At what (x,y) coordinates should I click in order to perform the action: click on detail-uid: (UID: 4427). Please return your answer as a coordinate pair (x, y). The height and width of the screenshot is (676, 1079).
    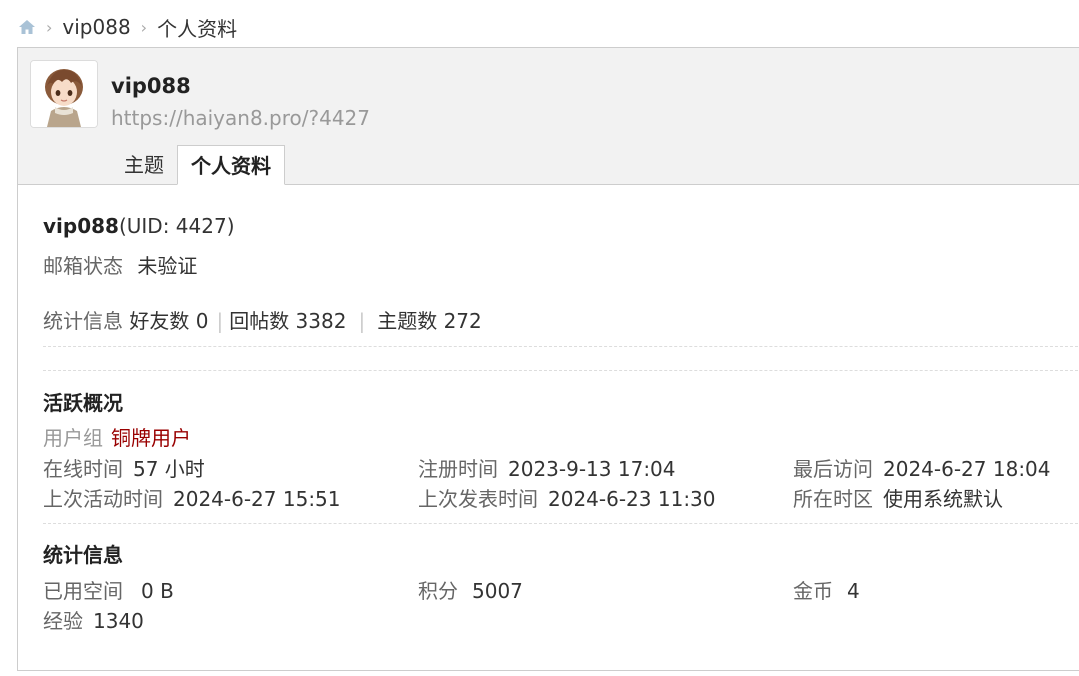
    Looking at the image, I should click on (176, 226).